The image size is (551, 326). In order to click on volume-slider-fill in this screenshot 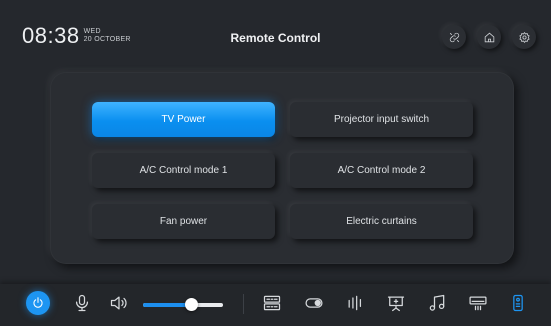, I will do `click(167, 305)`.